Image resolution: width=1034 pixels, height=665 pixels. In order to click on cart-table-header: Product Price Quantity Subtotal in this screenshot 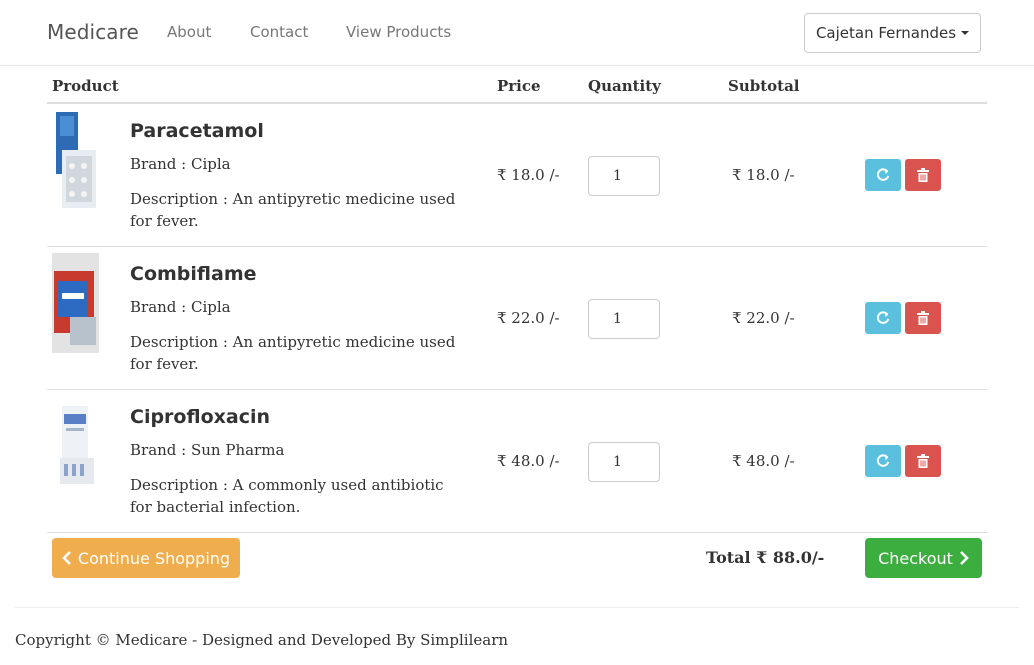, I will do `click(517, 85)`.